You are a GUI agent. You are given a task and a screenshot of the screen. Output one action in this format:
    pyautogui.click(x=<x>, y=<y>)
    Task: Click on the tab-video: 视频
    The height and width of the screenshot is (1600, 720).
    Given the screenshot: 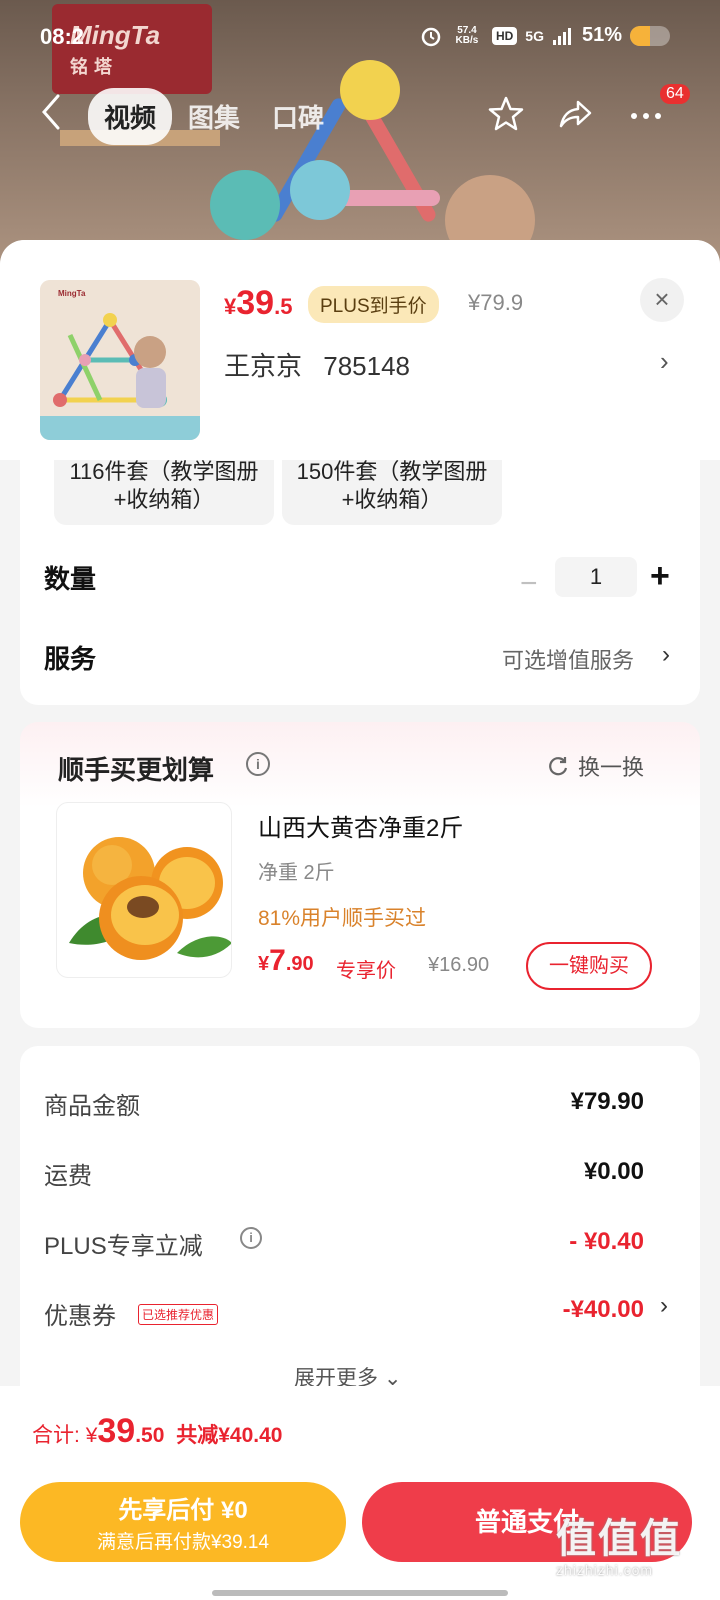 What is the action you would take?
    pyautogui.click(x=130, y=116)
    